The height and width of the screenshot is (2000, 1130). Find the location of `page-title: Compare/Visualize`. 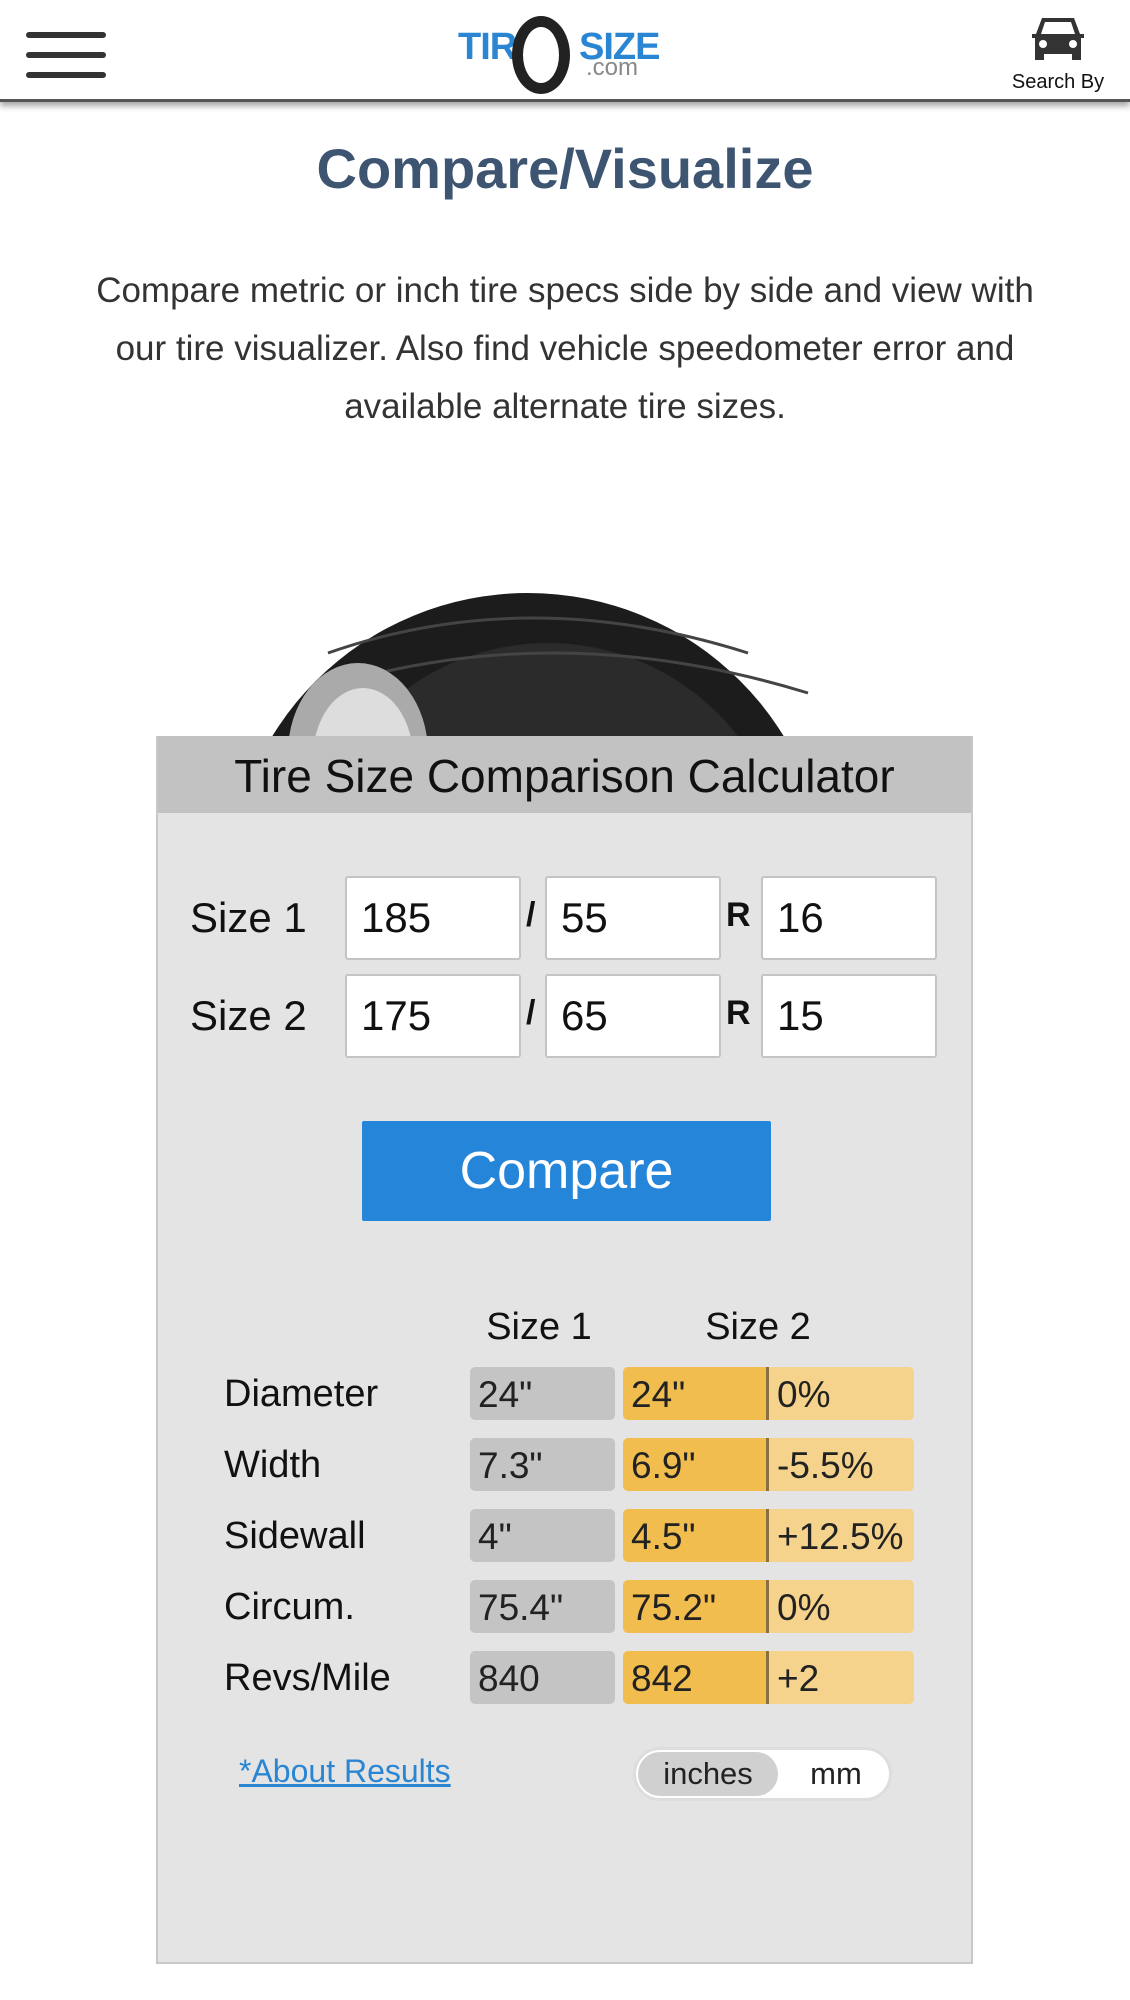

page-title: Compare/Visualize is located at coordinates (565, 168).